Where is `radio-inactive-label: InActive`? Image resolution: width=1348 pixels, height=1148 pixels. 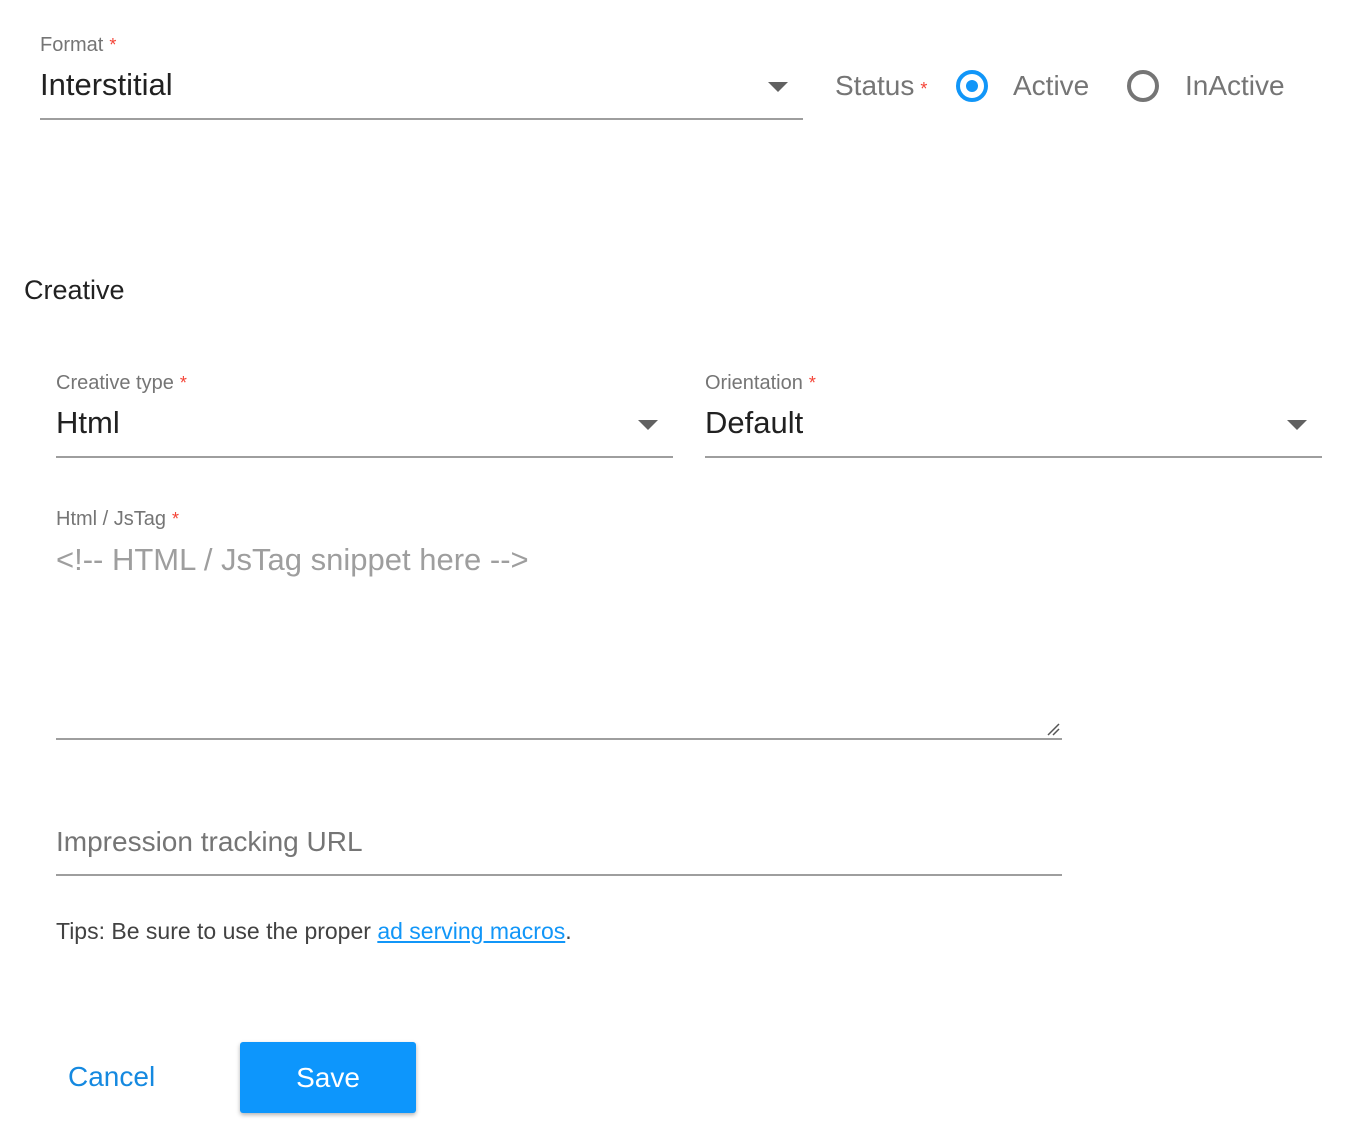 radio-inactive-label: InActive is located at coordinates (1235, 86).